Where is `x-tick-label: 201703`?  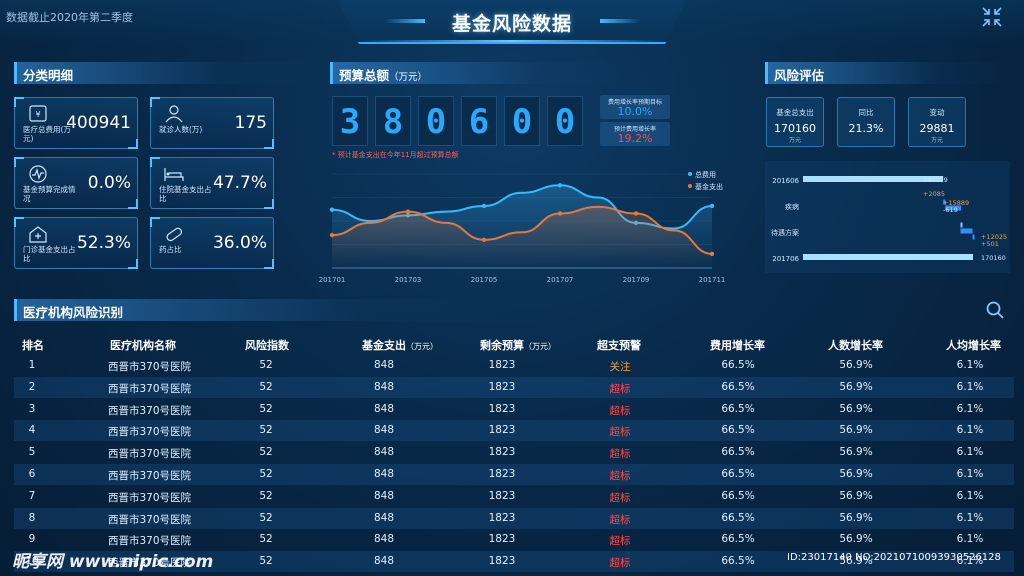
x-tick-label: 201703 is located at coordinates (408, 280).